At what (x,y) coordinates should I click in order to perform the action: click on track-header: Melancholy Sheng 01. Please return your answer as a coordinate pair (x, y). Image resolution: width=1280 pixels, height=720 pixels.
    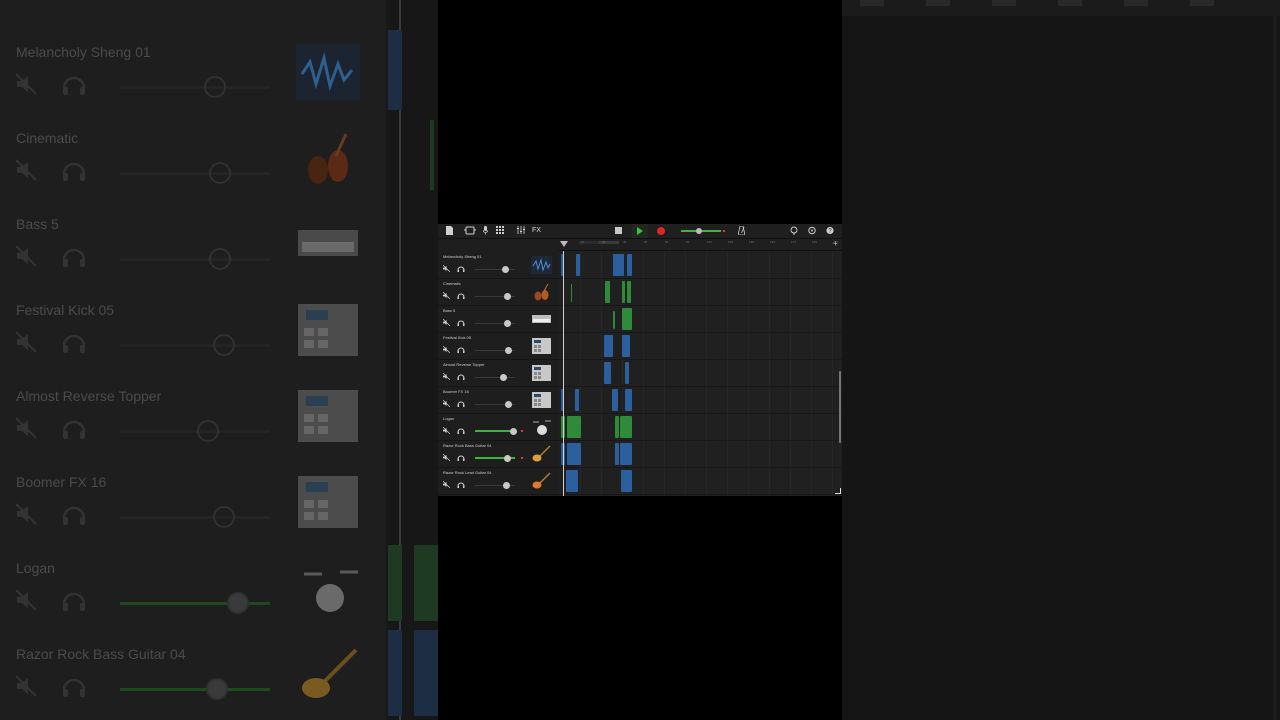
    Looking at the image, I should click on (498, 265).